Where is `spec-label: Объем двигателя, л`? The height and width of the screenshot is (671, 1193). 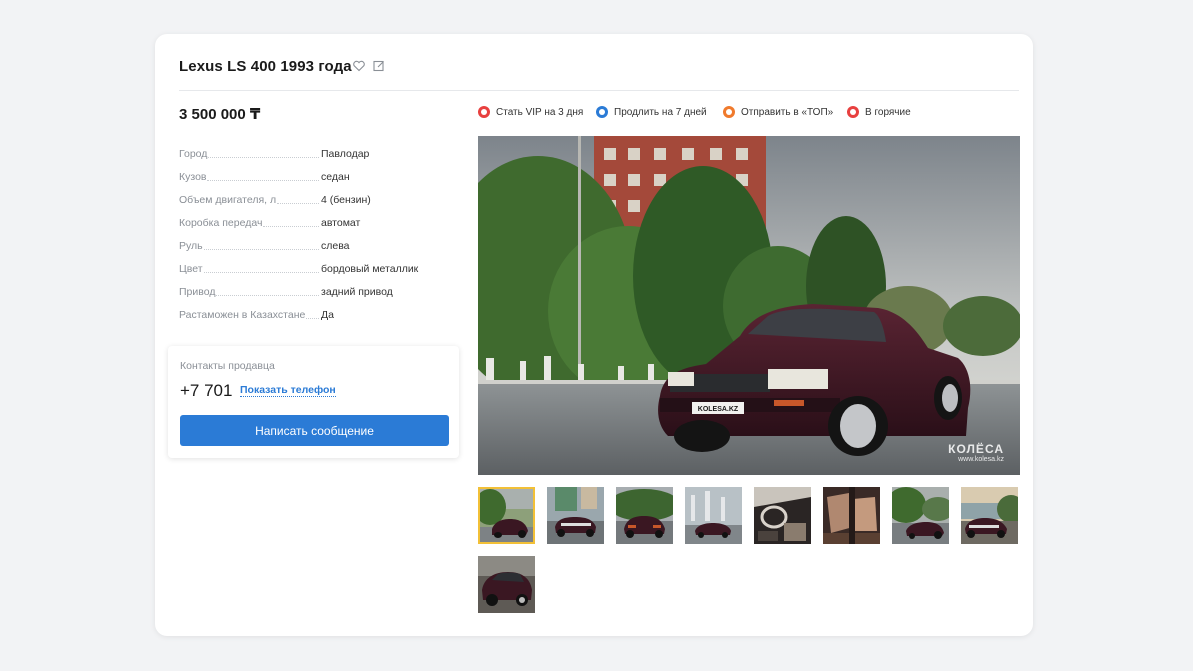
spec-label: Объем двигателя, л is located at coordinates (228, 200).